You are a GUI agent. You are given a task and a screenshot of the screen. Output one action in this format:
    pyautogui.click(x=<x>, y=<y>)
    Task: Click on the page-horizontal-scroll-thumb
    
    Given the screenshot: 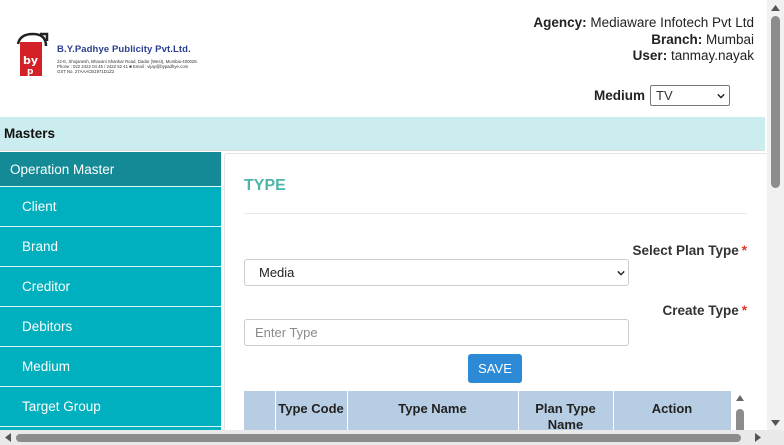 What is the action you would take?
    pyautogui.click(x=378, y=438)
    